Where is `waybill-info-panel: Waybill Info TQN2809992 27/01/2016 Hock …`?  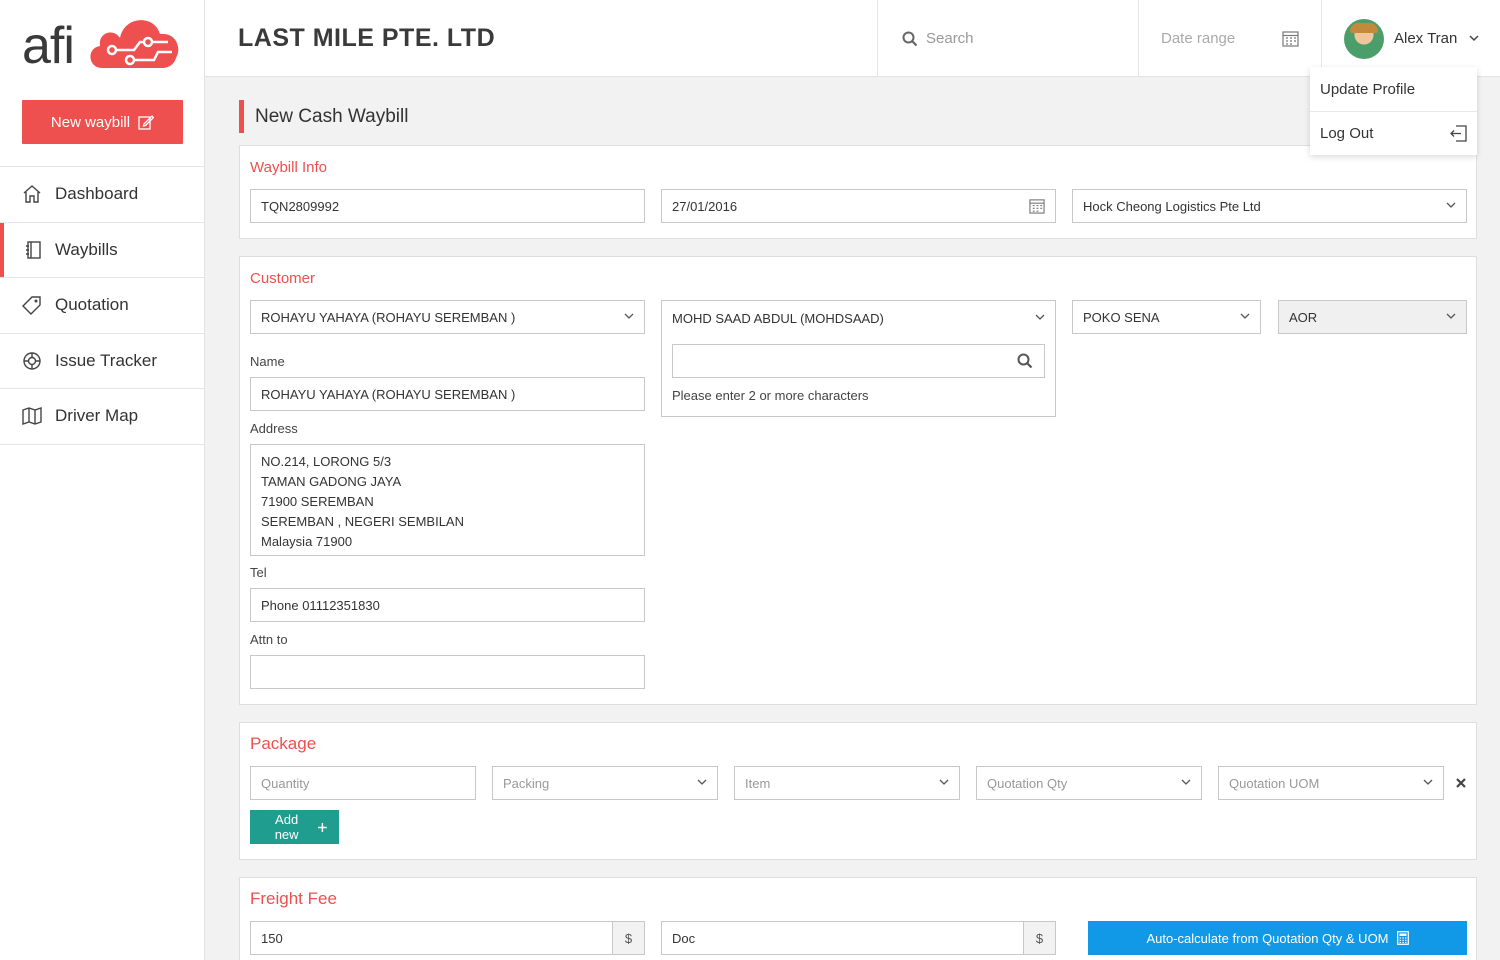
waybill-info-panel: Waybill Info TQN2809992 27/01/2016 Hock … is located at coordinates (858, 192).